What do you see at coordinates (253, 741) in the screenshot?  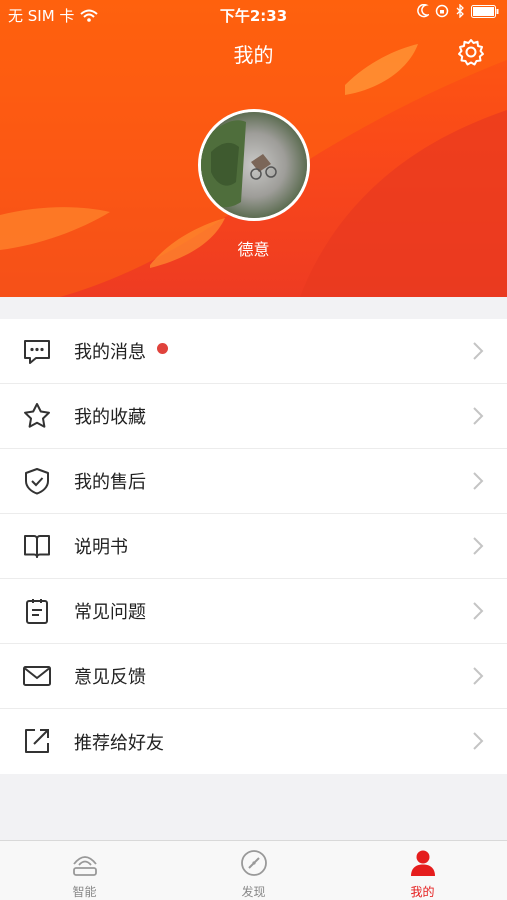 I see `menu-item-share: 推荐给好友` at bounding box center [253, 741].